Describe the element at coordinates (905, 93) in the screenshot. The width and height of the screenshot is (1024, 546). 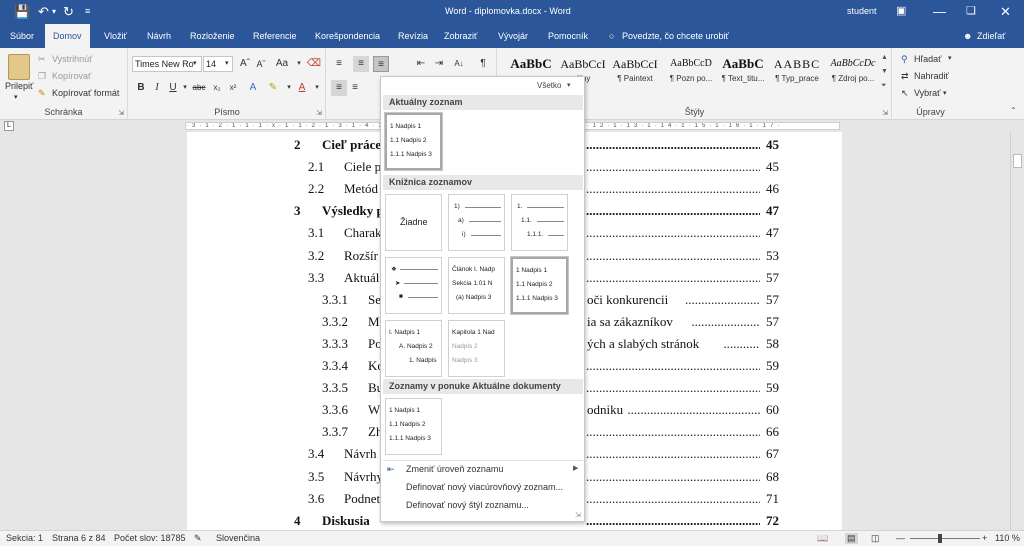
I see `select-icon: ↖` at that location.